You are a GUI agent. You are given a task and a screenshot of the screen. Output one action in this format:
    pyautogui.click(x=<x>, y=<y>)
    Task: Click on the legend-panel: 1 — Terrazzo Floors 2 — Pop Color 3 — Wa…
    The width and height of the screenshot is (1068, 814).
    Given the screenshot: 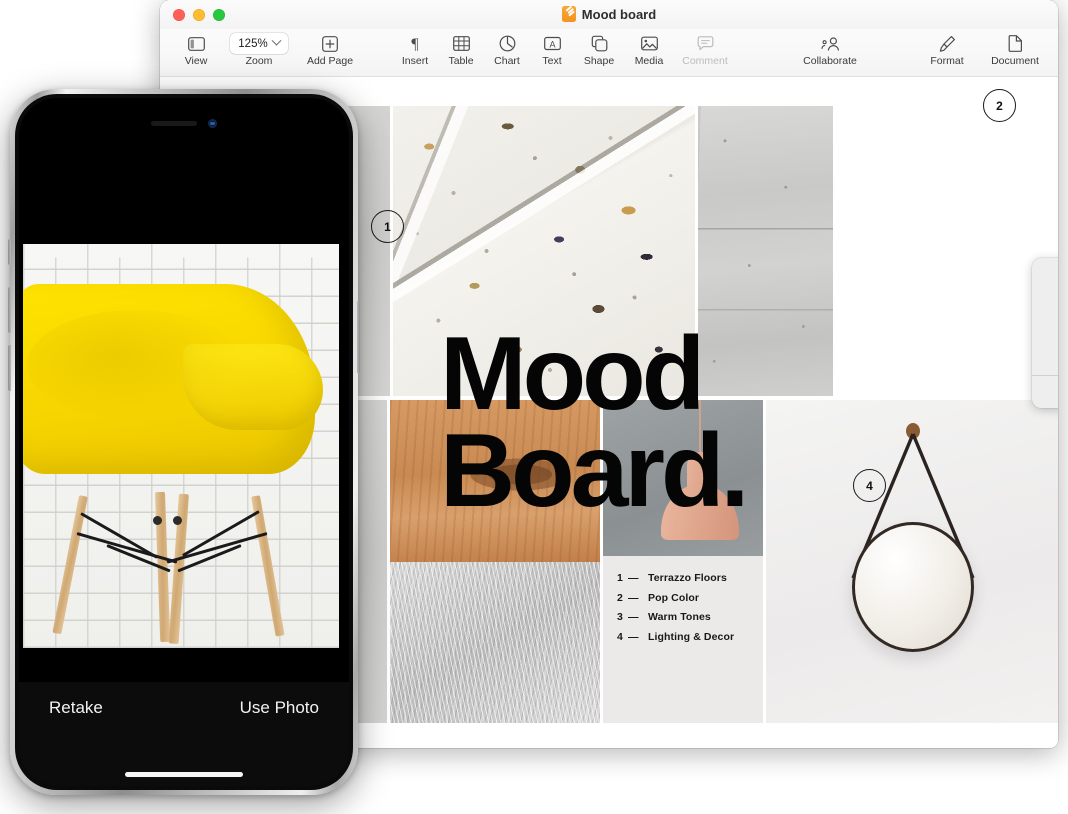 What is the action you would take?
    pyautogui.click(x=683, y=639)
    